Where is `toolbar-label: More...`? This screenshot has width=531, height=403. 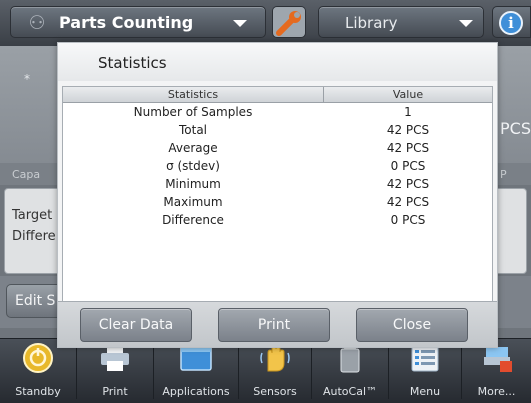
toolbar-label: More... is located at coordinates (496, 391).